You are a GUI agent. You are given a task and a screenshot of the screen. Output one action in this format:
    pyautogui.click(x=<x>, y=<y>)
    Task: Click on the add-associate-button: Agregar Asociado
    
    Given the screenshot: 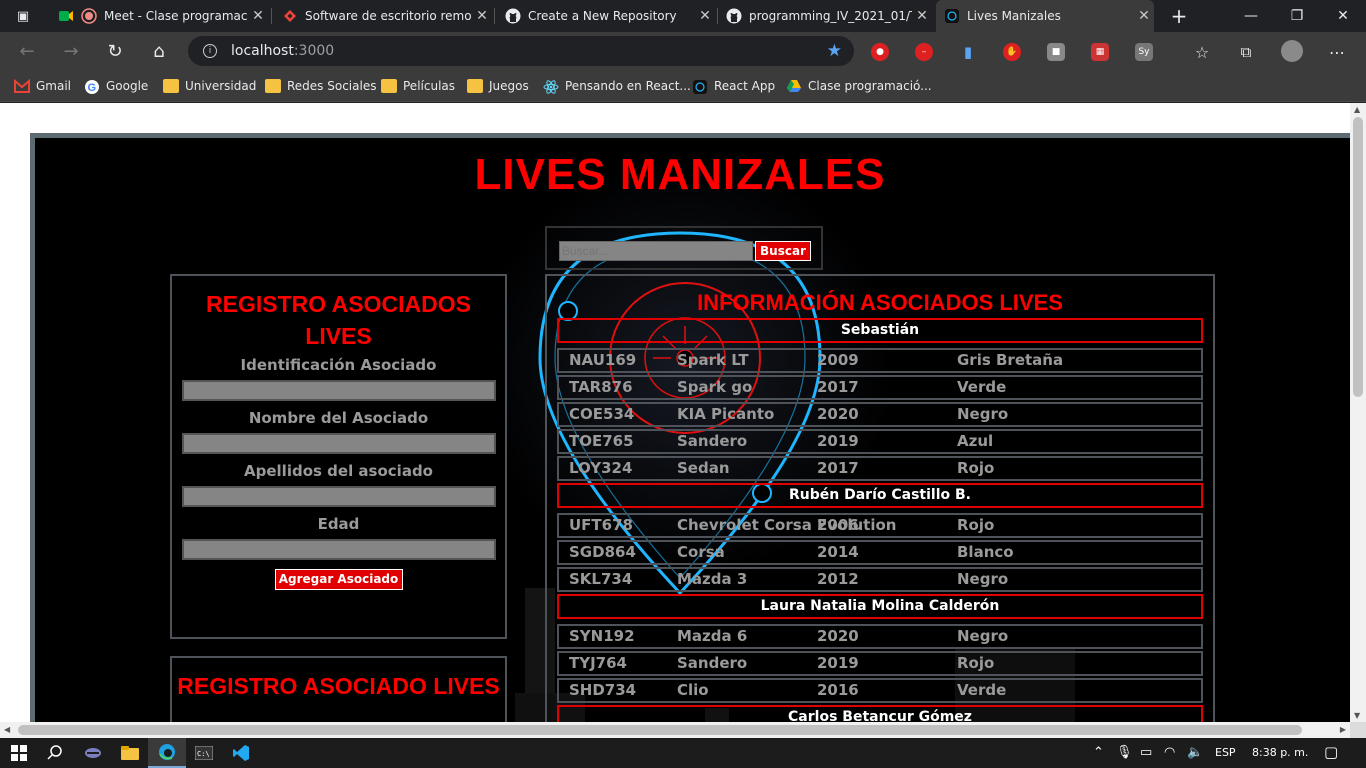 What is the action you would take?
    pyautogui.click(x=338, y=579)
    